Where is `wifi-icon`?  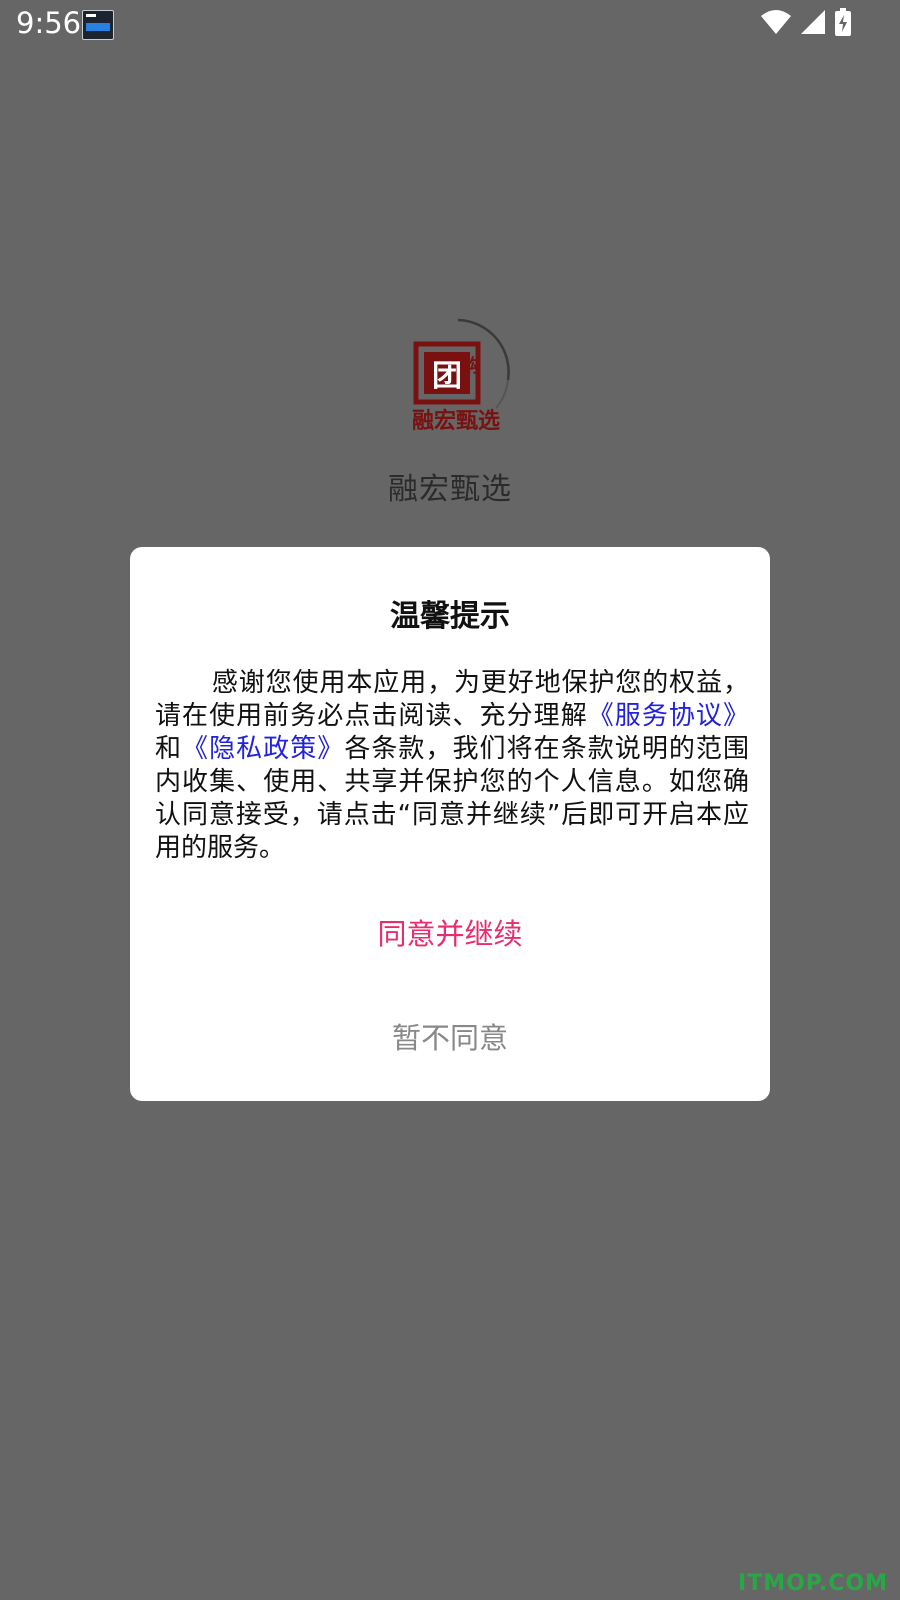
wifi-icon is located at coordinates (776, 22).